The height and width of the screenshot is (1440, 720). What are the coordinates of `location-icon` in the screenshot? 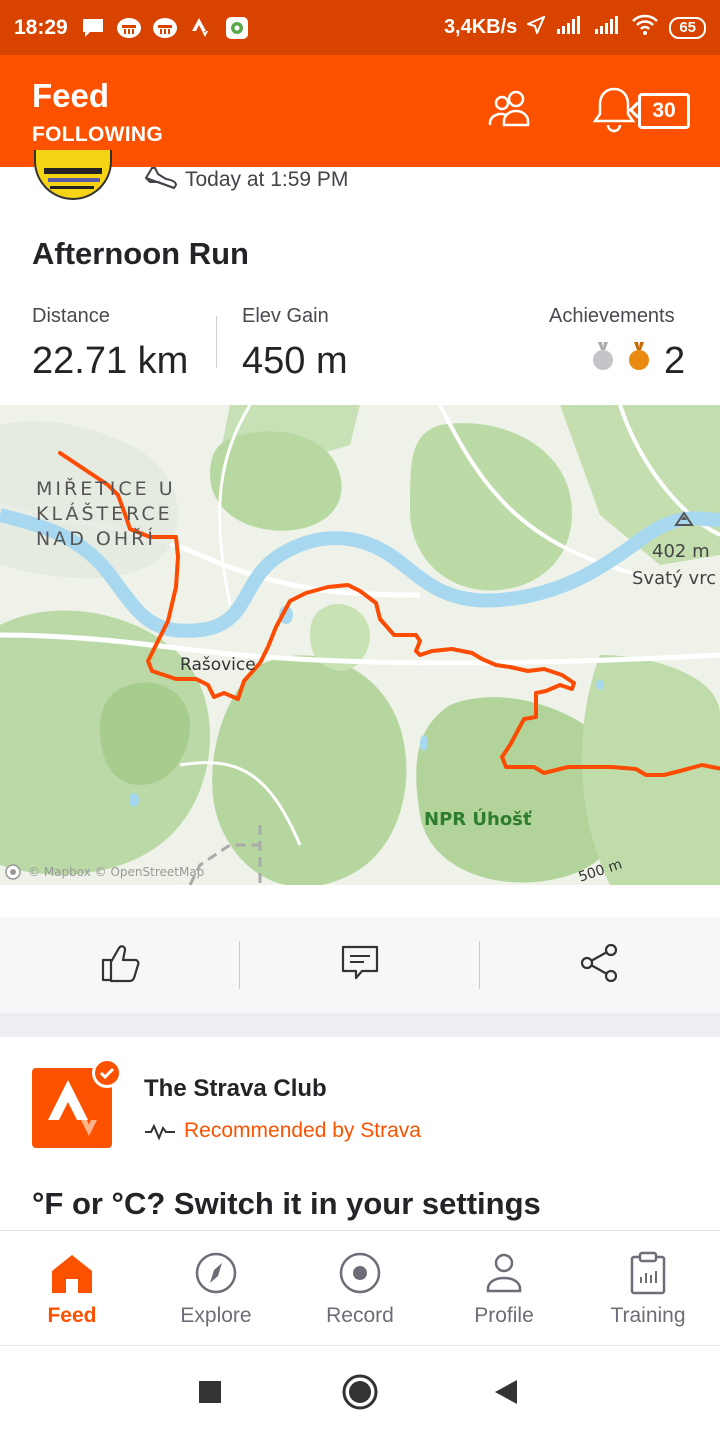 It's located at (536, 27).